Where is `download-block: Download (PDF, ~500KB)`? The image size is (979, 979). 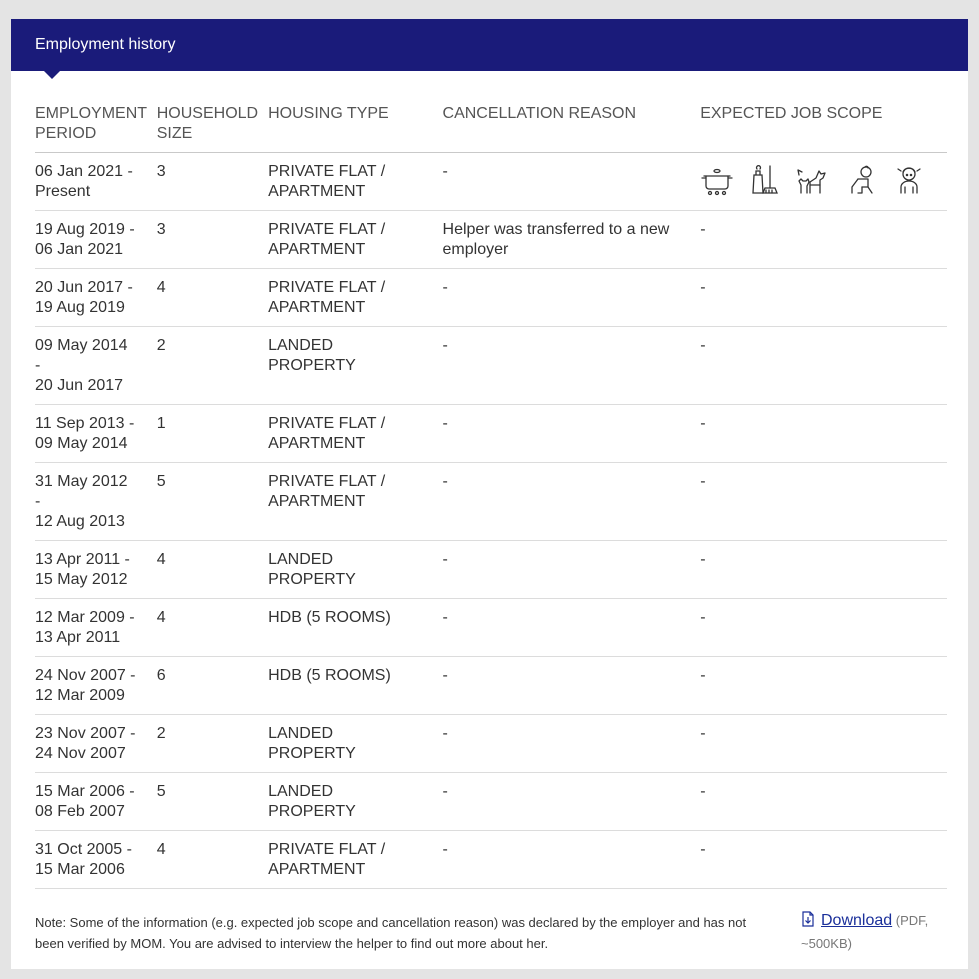
download-block: Download (PDF, ~500KB) is located at coordinates (876, 932).